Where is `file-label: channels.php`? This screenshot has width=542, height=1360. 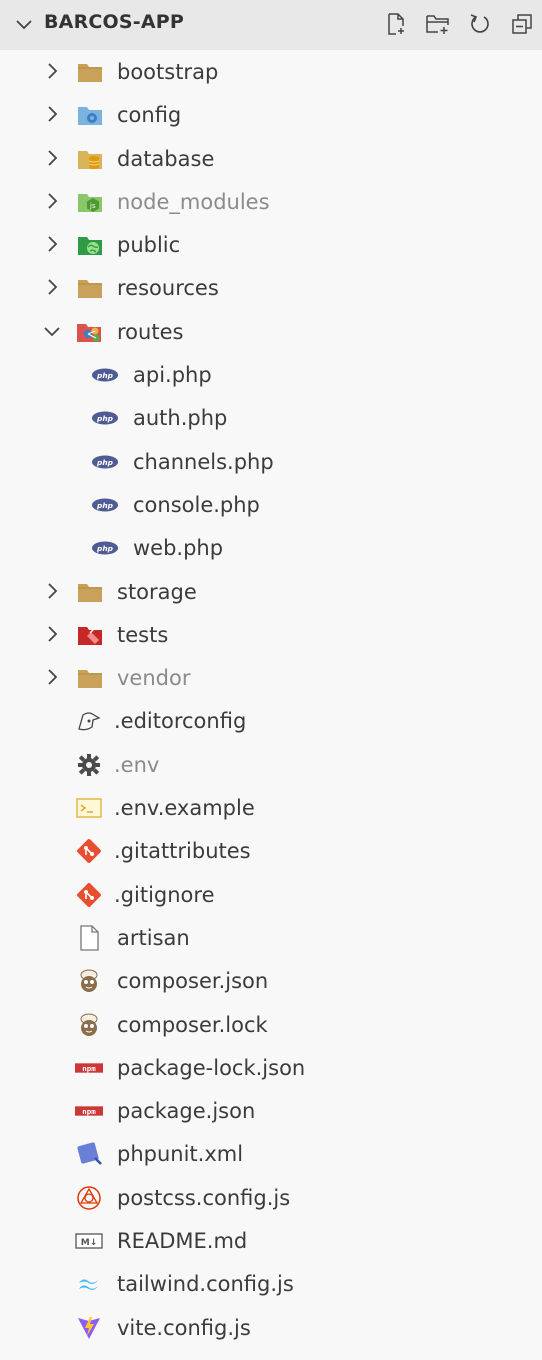
file-label: channels.php is located at coordinates (203, 461).